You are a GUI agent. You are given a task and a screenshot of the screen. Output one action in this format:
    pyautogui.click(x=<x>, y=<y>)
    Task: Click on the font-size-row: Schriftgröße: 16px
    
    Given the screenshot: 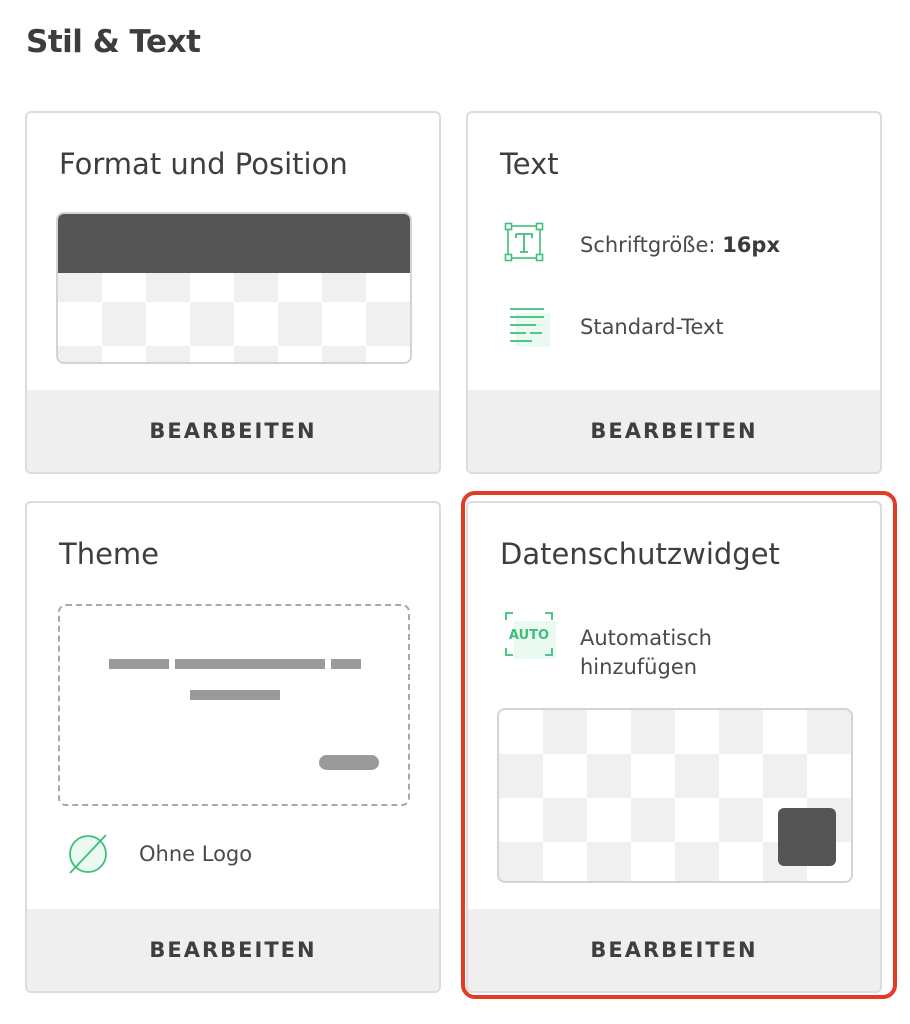 What is the action you would take?
    pyautogui.click(x=680, y=245)
    